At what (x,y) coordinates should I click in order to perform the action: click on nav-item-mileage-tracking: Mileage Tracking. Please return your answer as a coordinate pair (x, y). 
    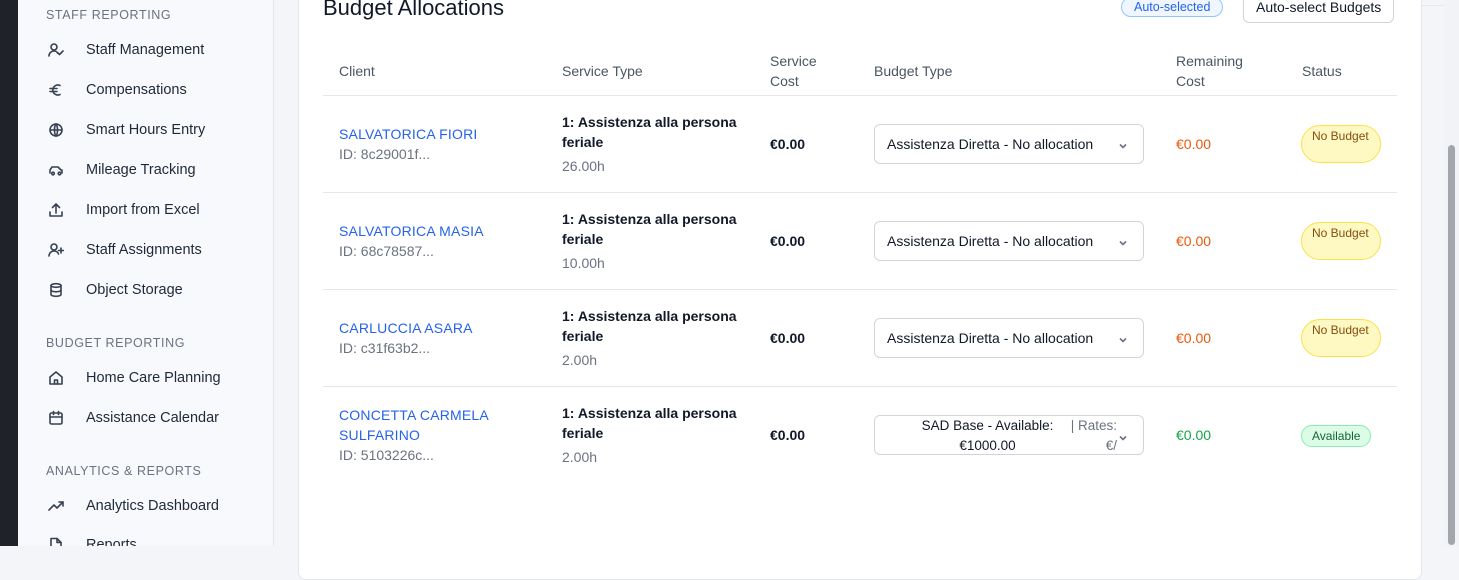
    Looking at the image, I should click on (121, 170).